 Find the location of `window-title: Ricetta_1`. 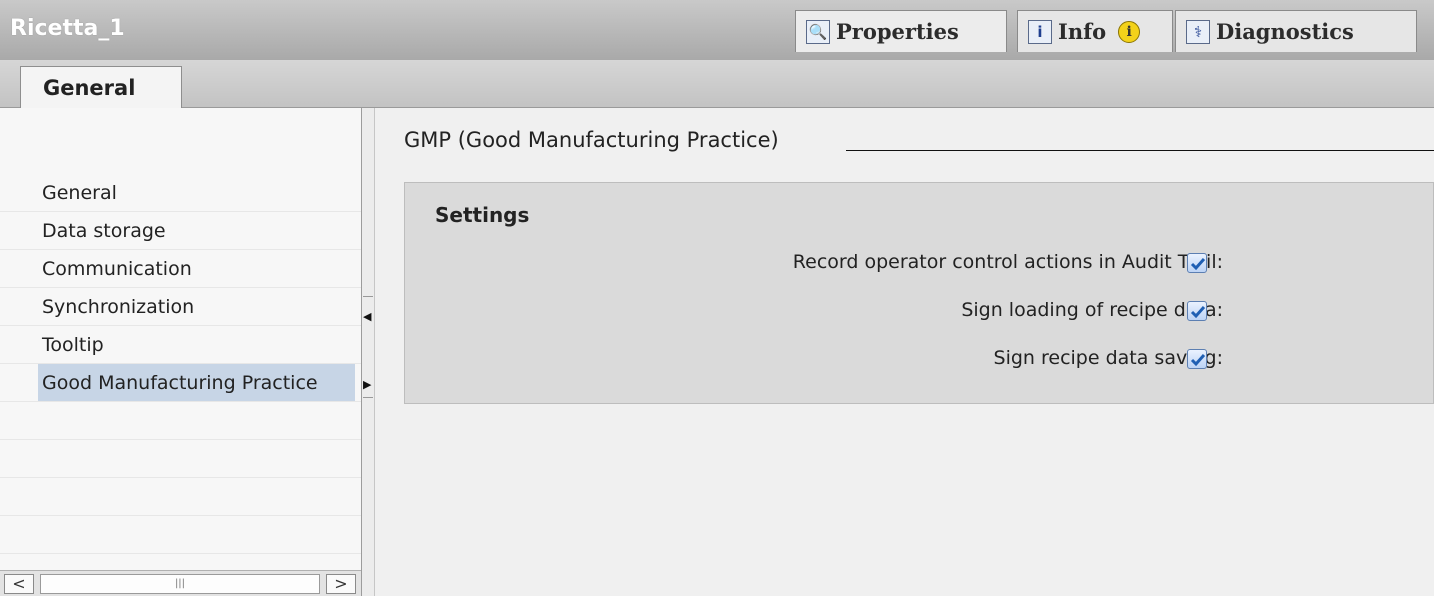

window-title: Ricetta_1 is located at coordinates (67, 28).